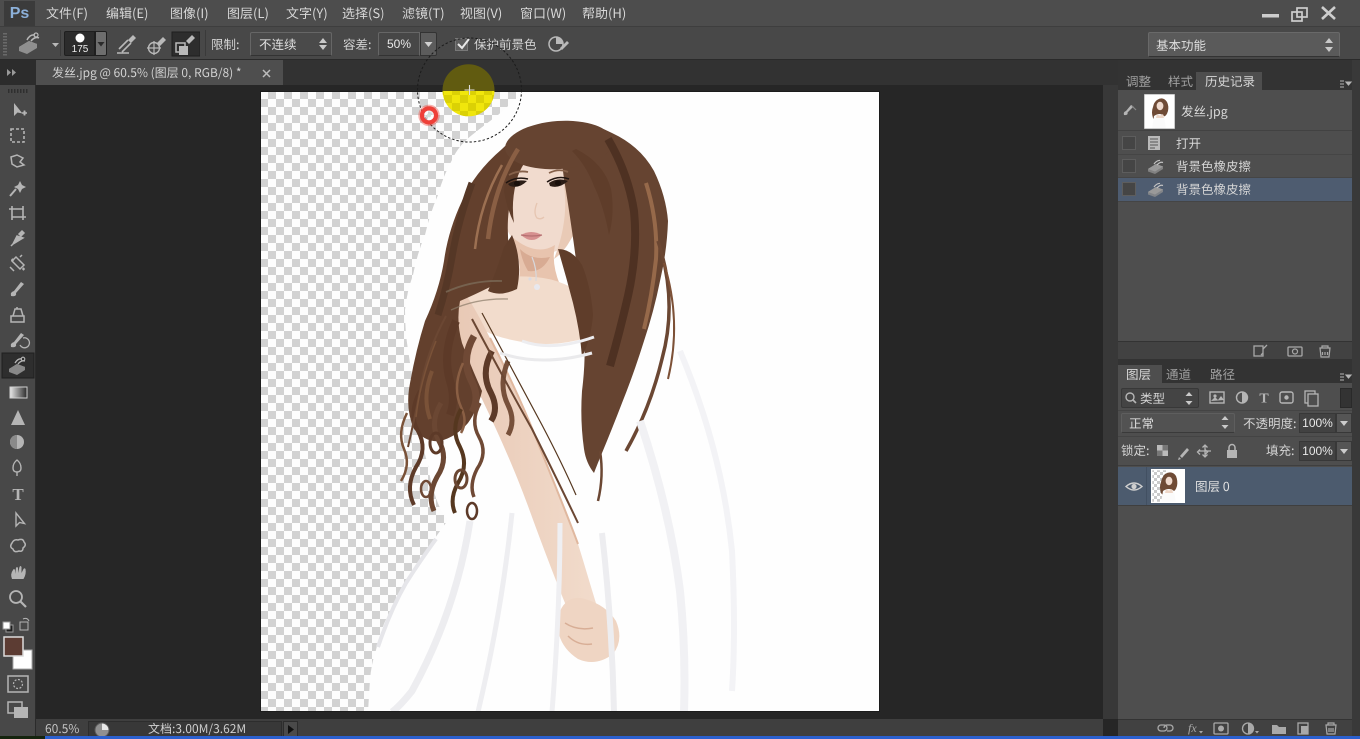 The width and height of the screenshot is (1360, 739). Describe the element at coordinates (80, 49) in the screenshot. I see `svg-text: 175` at that location.